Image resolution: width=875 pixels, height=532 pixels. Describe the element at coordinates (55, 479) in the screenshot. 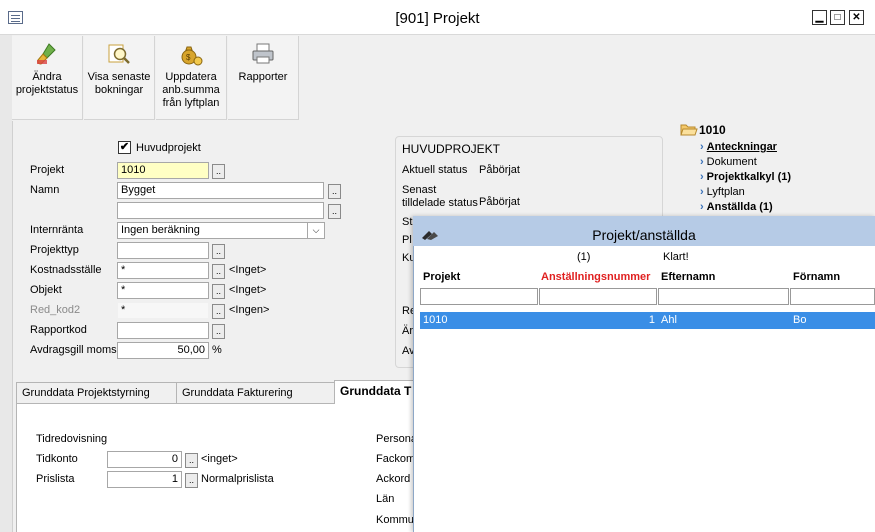

I see `prislista-label: Prislista` at that location.